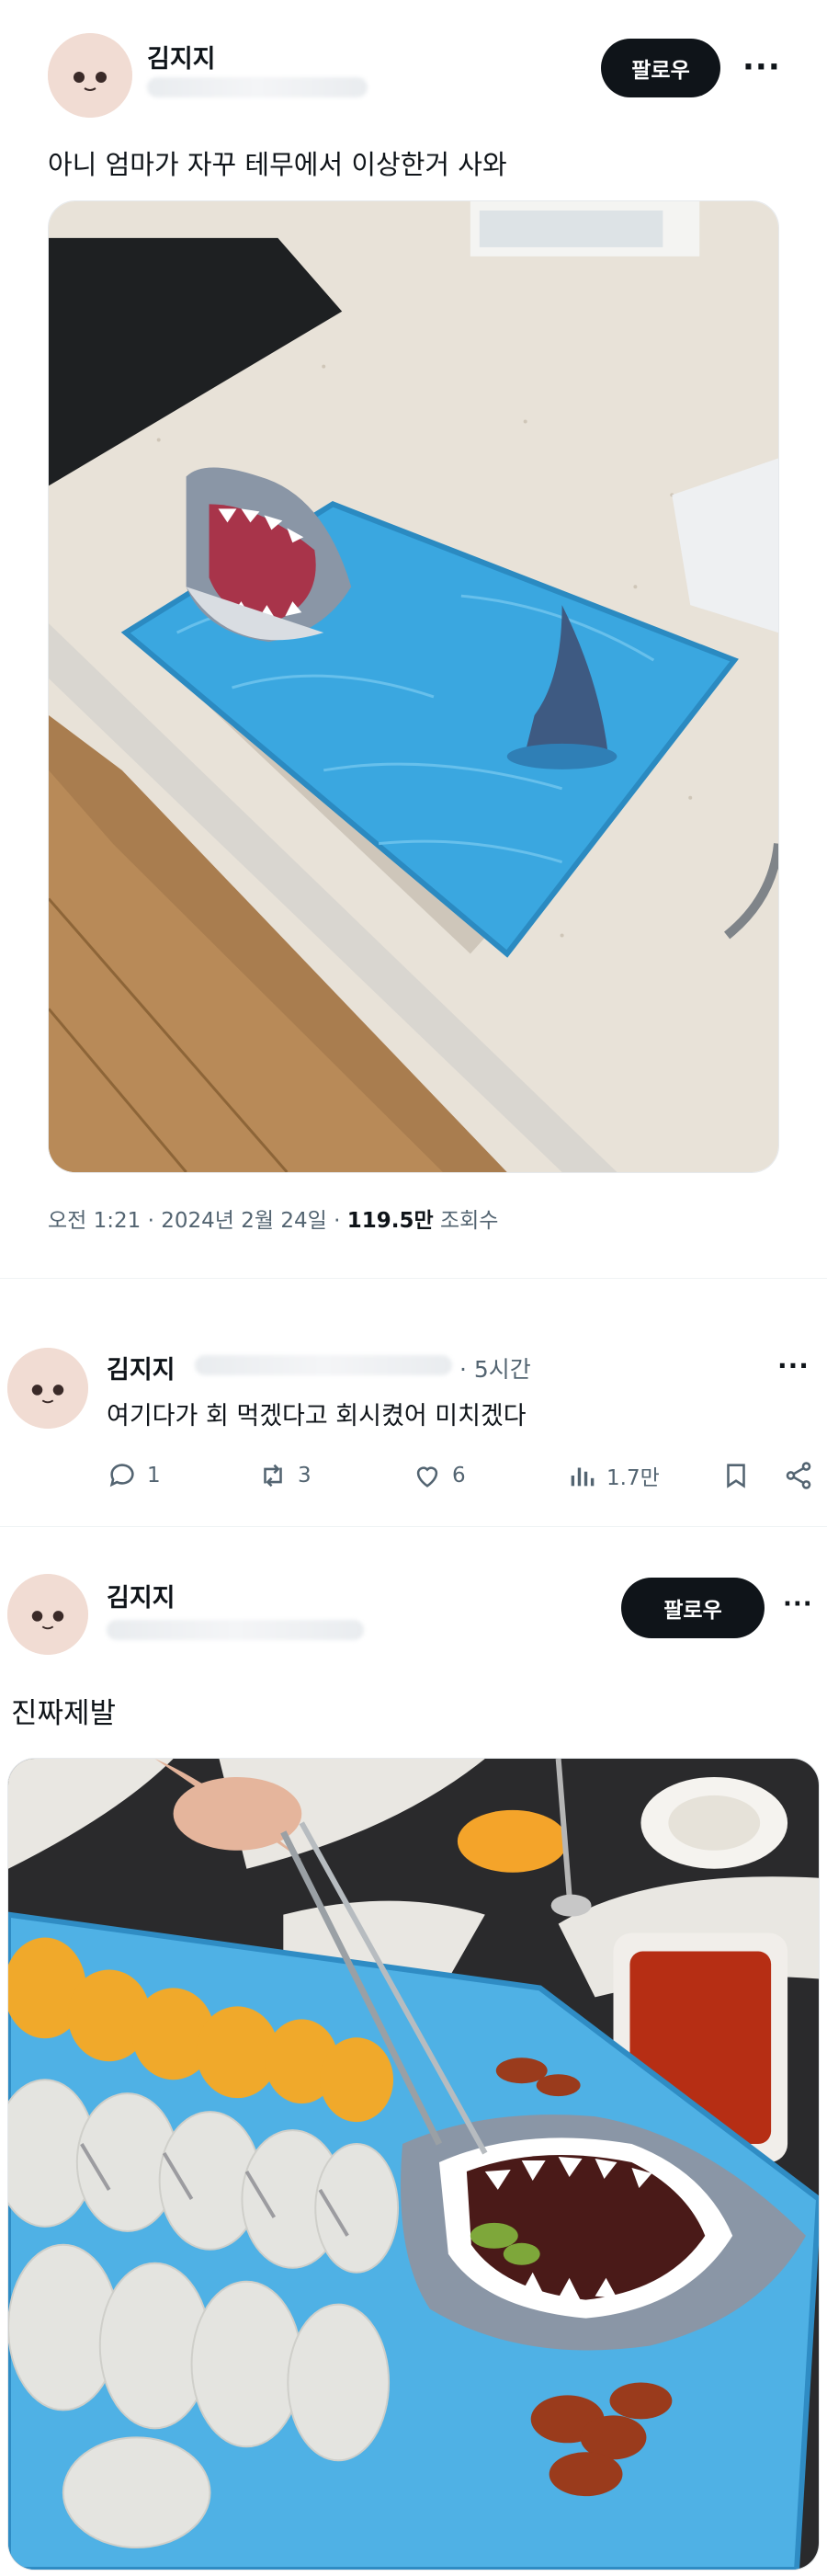  What do you see at coordinates (317, 1416) in the screenshot?
I see `reply-text: 여기다가 회 먹겠다고 회시켰어 미치겠다` at bounding box center [317, 1416].